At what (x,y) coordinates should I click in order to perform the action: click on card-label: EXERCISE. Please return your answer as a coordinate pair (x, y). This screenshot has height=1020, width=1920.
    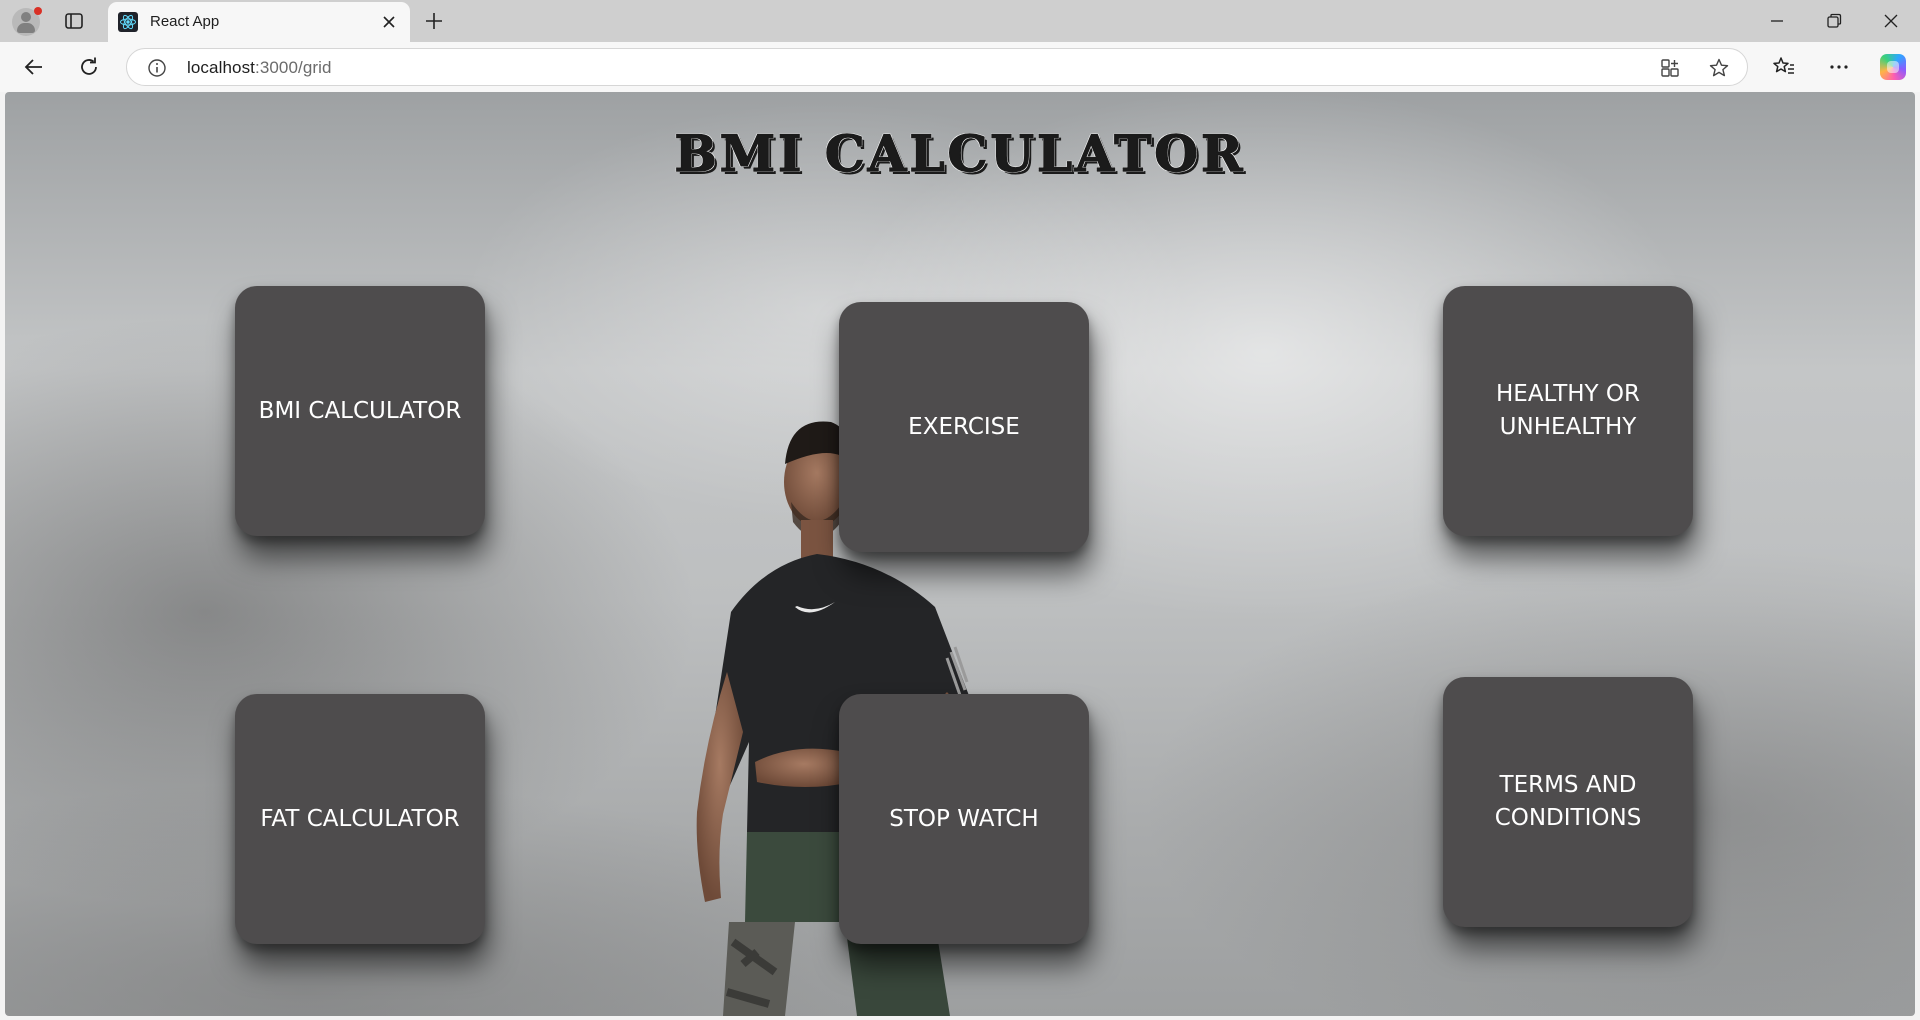
    Looking at the image, I should click on (964, 426).